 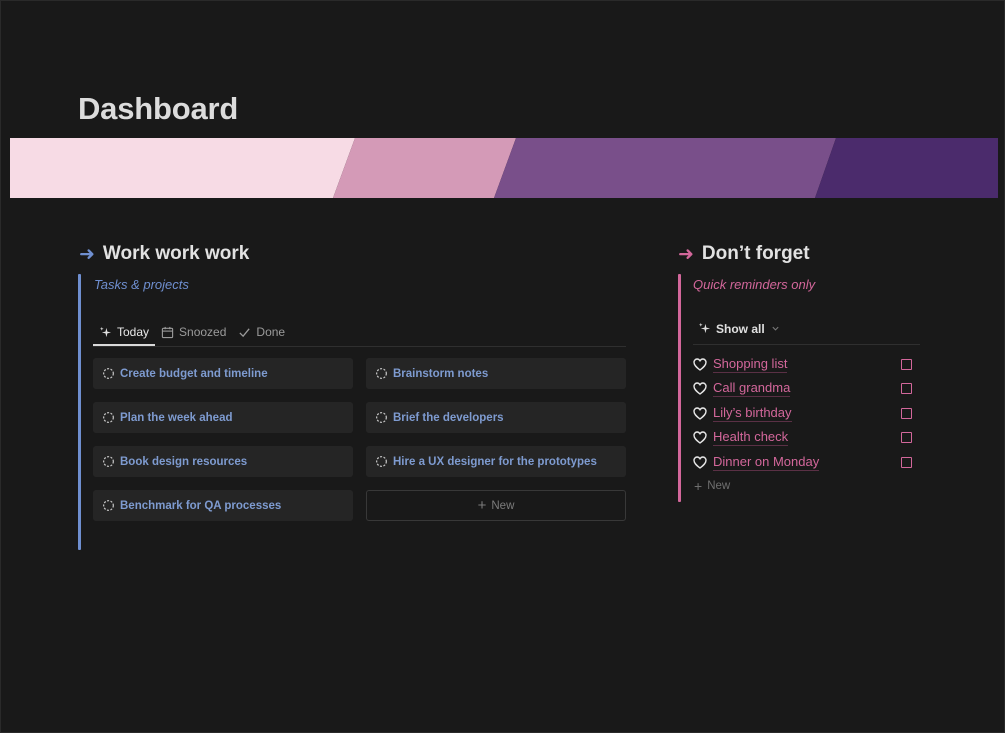 I want to click on show-all-button: Show all, so click(x=740, y=329).